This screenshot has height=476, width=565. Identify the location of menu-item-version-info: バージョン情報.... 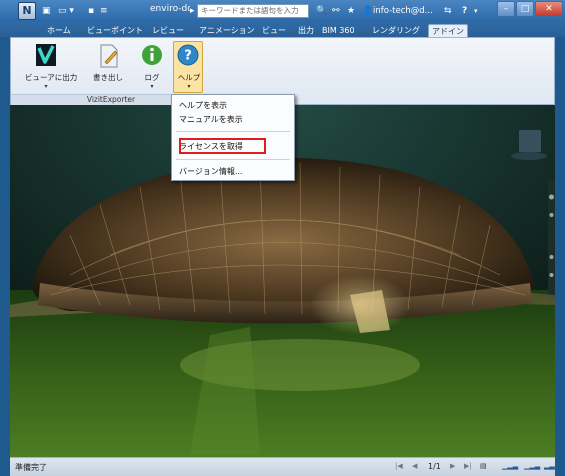
(233, 171).